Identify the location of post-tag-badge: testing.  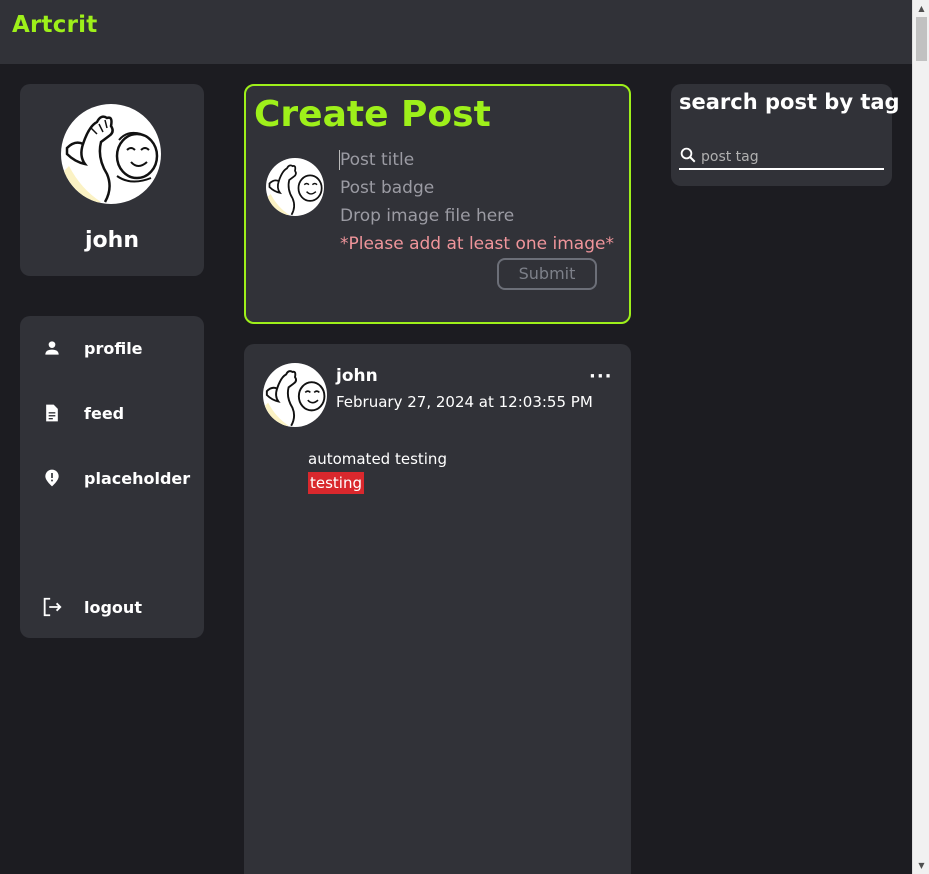
(336, 483).